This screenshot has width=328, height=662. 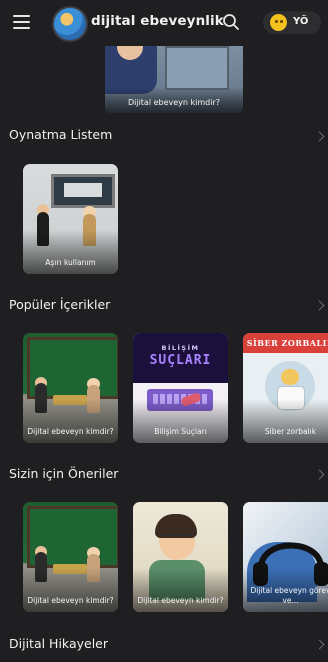 What do you see at coordinates (180, 360) in the screenshot?
I see `card-art-title: SUÇLARI` at bounding box center [180, 360].